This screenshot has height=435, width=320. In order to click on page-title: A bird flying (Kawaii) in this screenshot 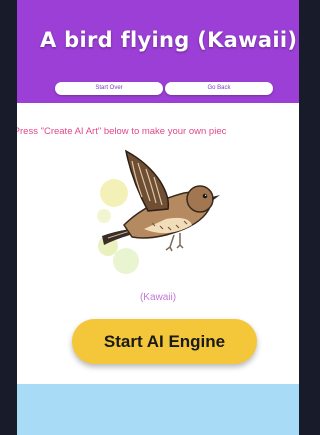, I will do `click(169, 40)`.